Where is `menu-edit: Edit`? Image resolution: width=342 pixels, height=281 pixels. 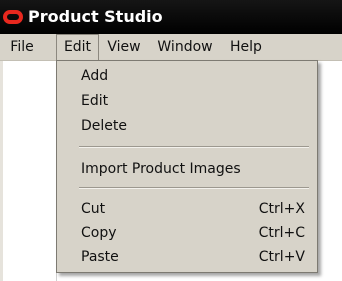 menu-edit: Edit is located at coordinates (77, 47).